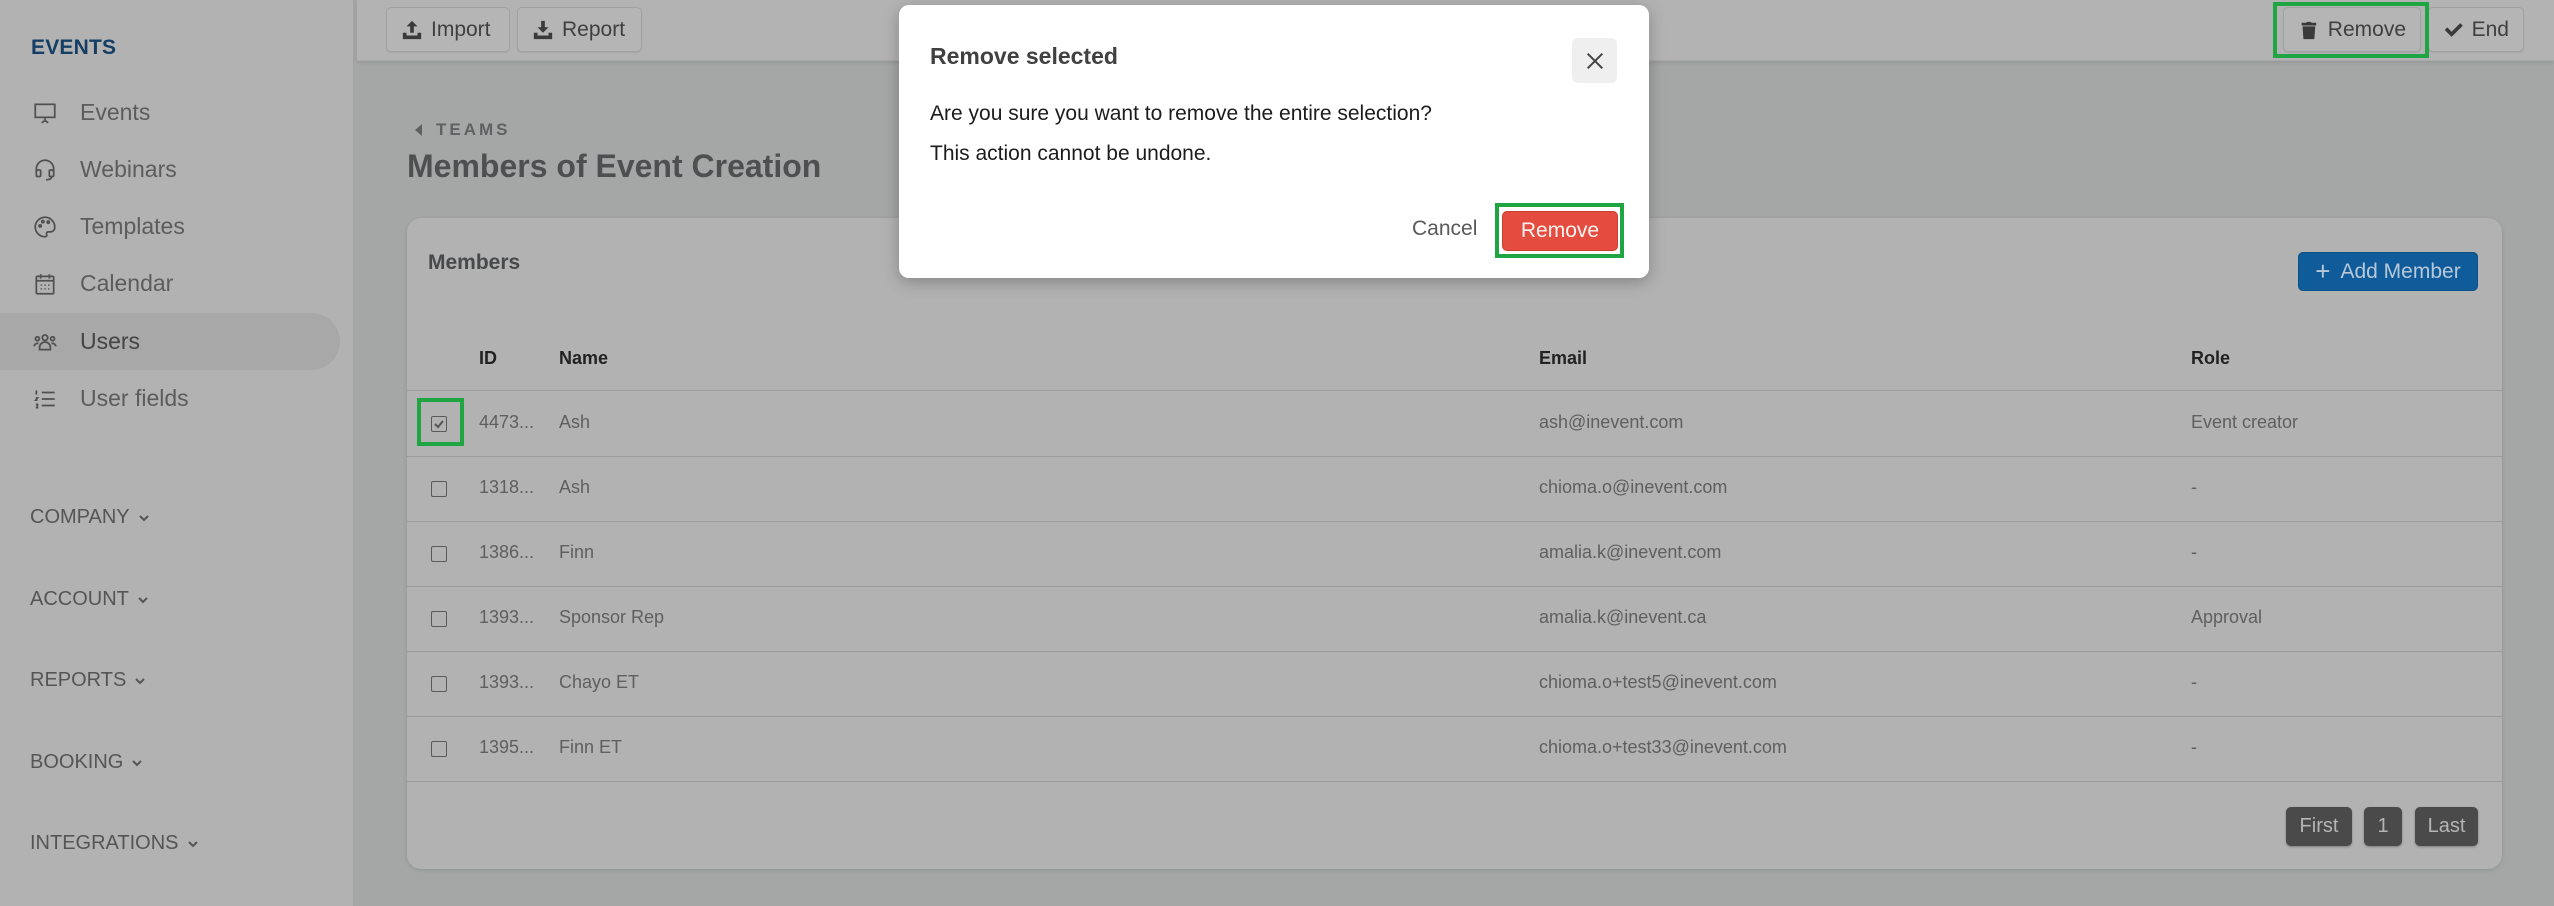 The width and height of the screenshot is (2554, 906). What do you see at coordinates (170, 283) in the screenshot?
I see `sidebar-item-calendar: Calendar` at bounding box center [170, 283].